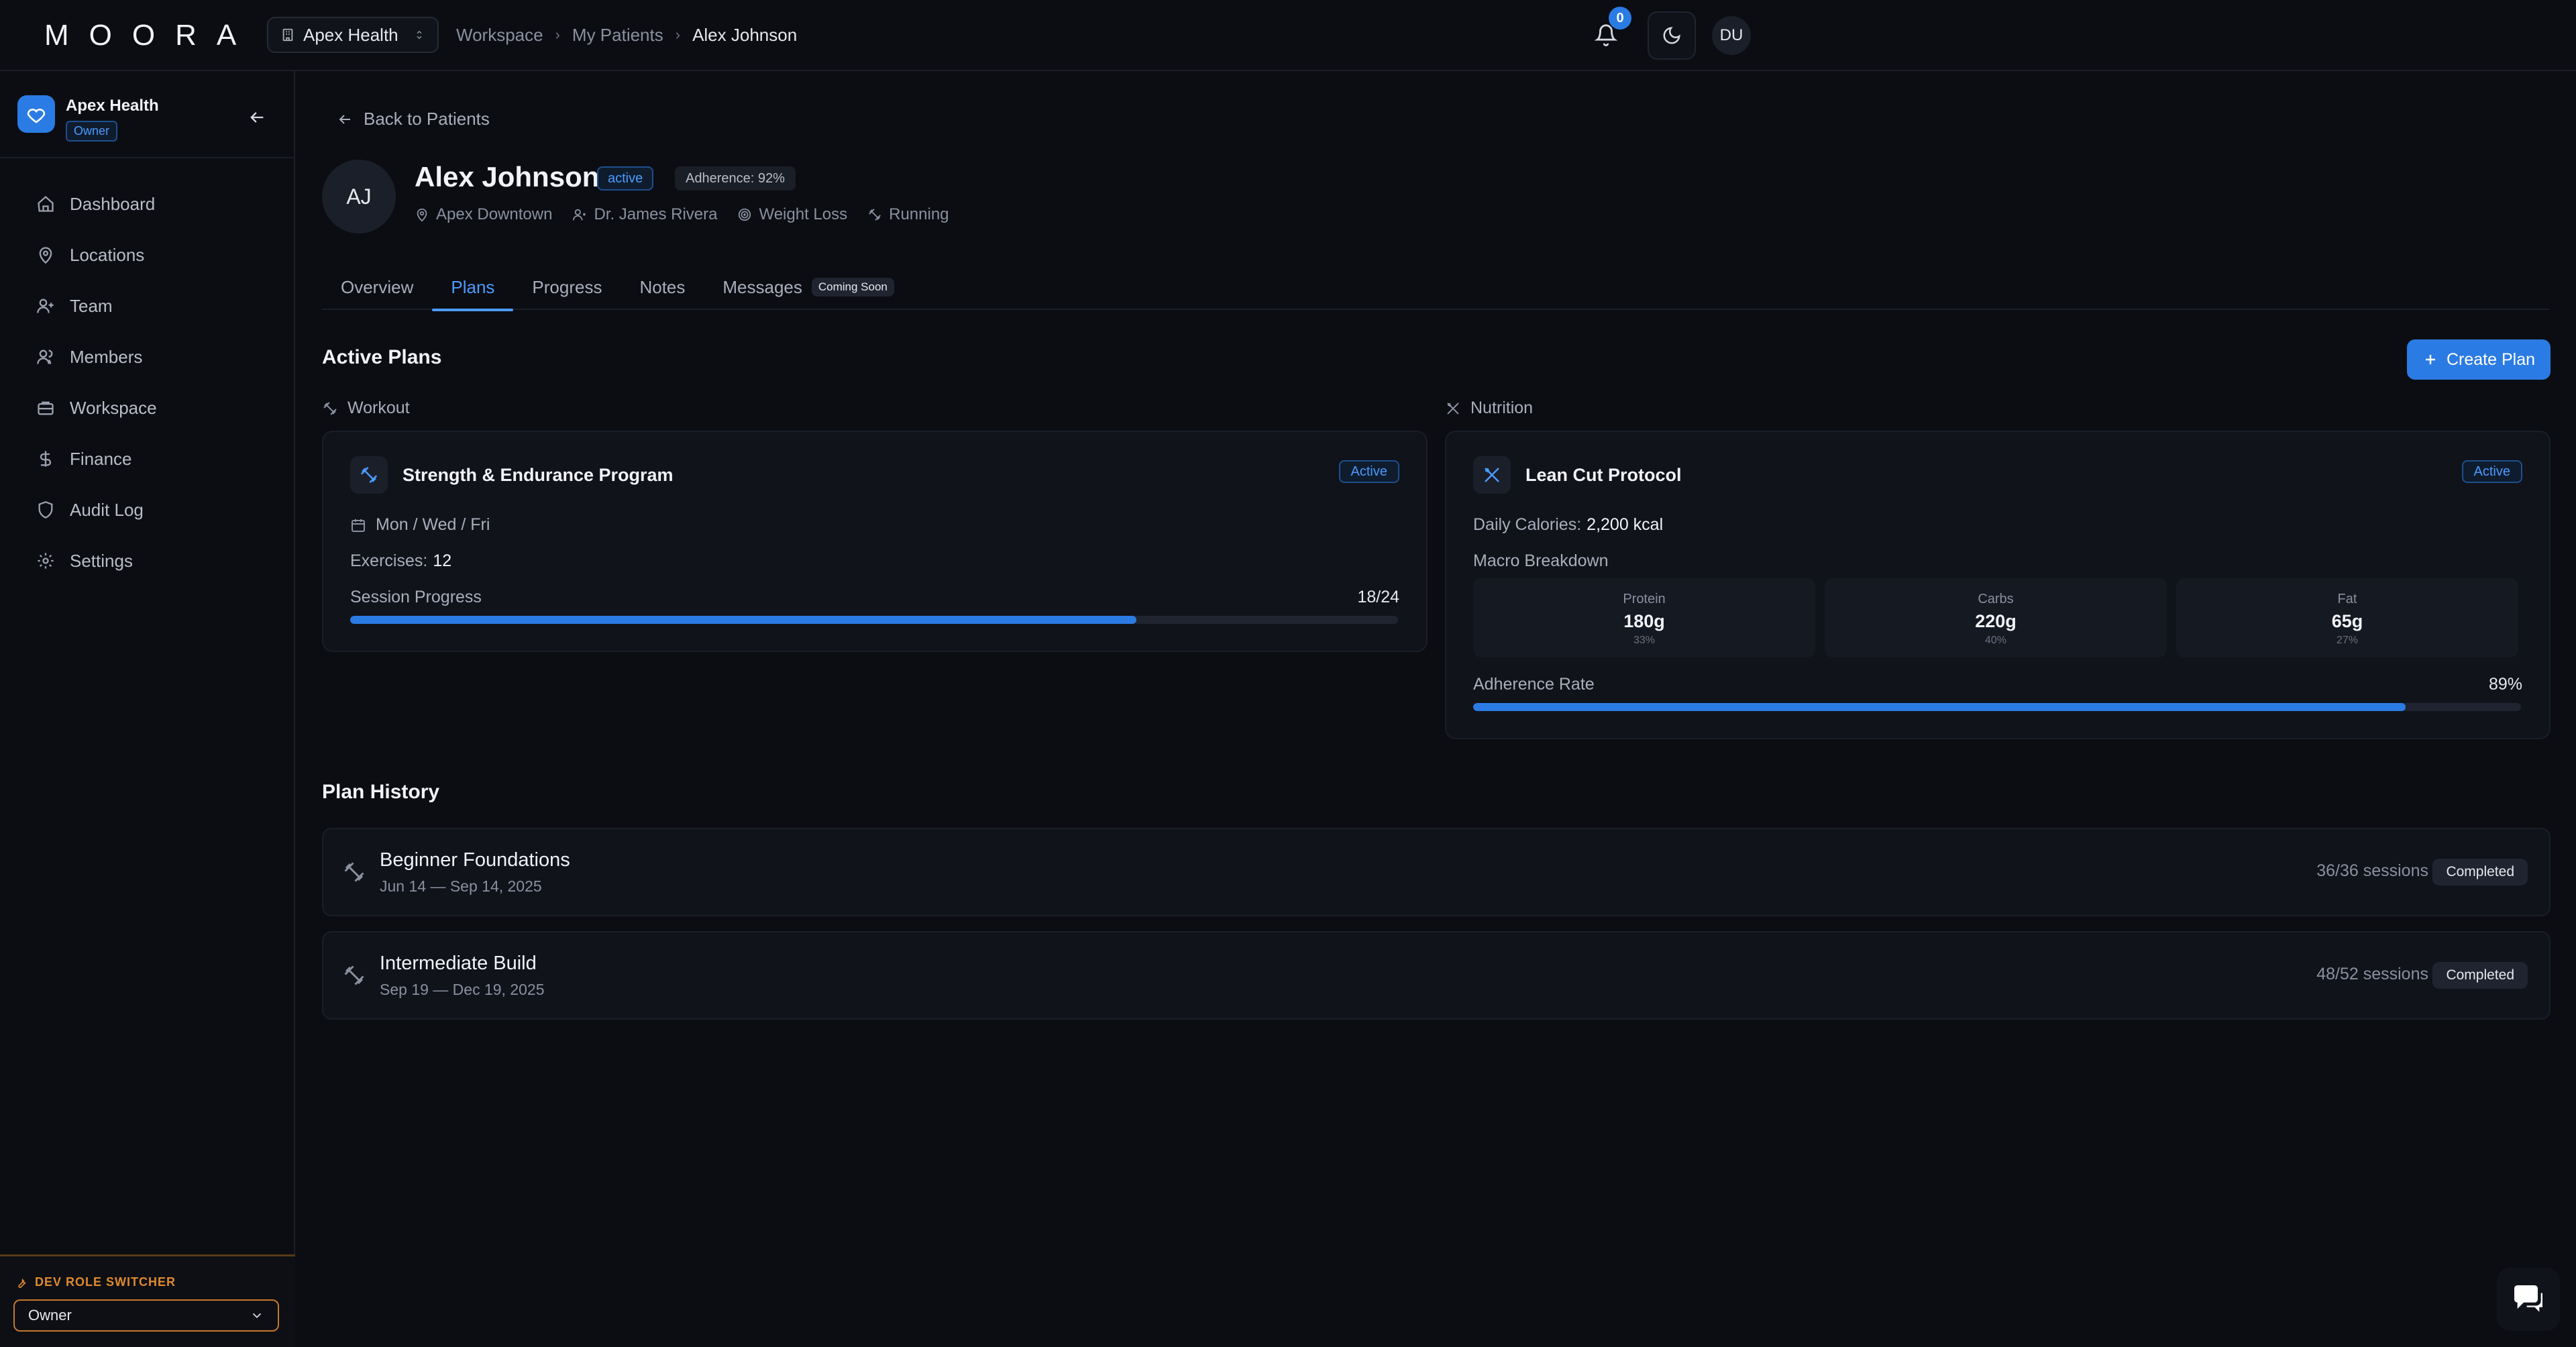 This screenshot has width=2576, height=1347. What do you see at coordinates (1368, 471) in the screenshot?
I see `workout-status-badge: Active` at bounding box center [1368, 471].